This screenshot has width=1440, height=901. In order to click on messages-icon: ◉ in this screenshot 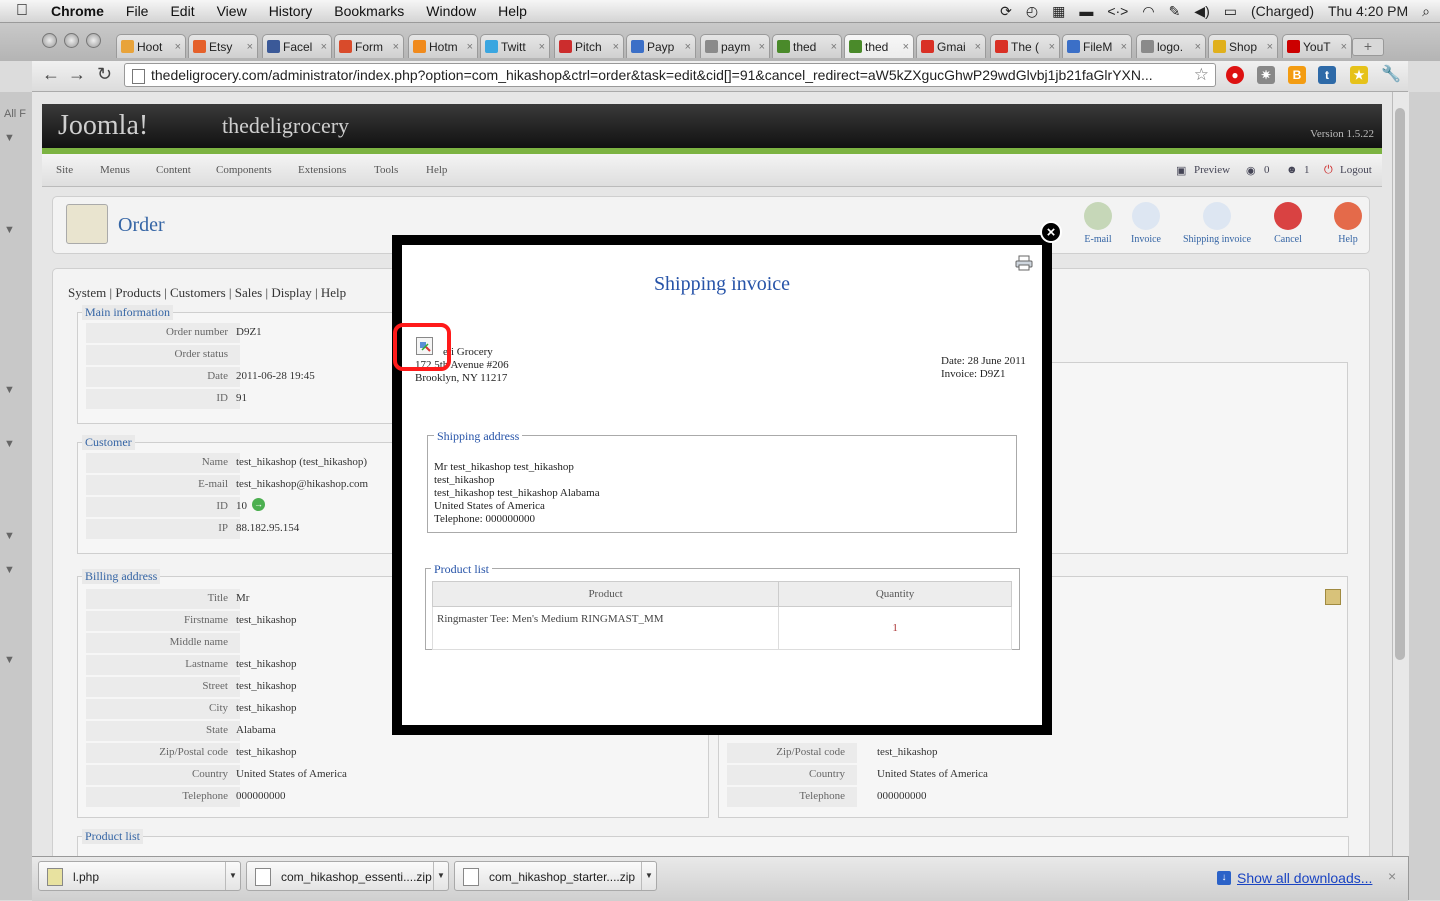, I will do `click(1251, 170)`.